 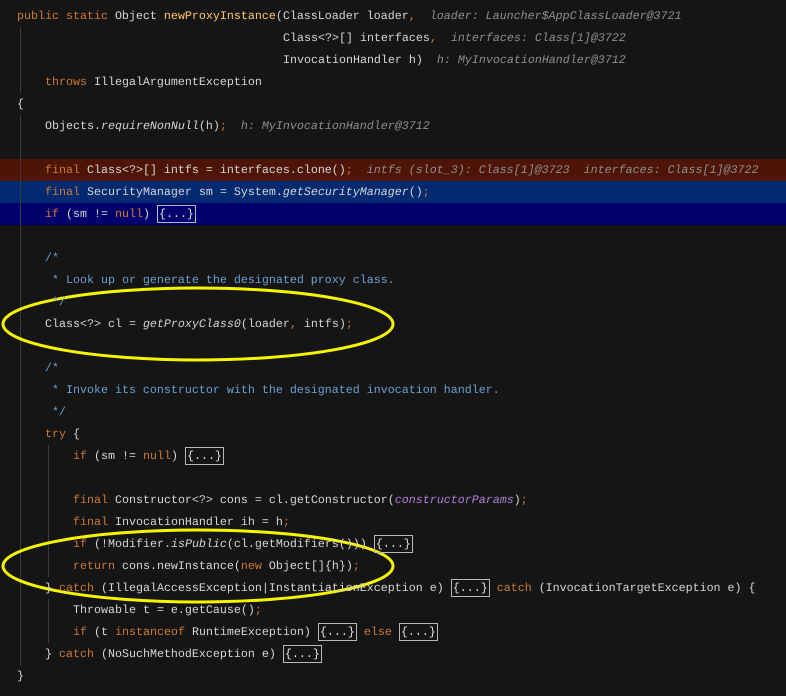 What do you see at coordinates (150, 632) in the screenshot?
I see `keyword: instanceof` at bounding box center [150, 632].